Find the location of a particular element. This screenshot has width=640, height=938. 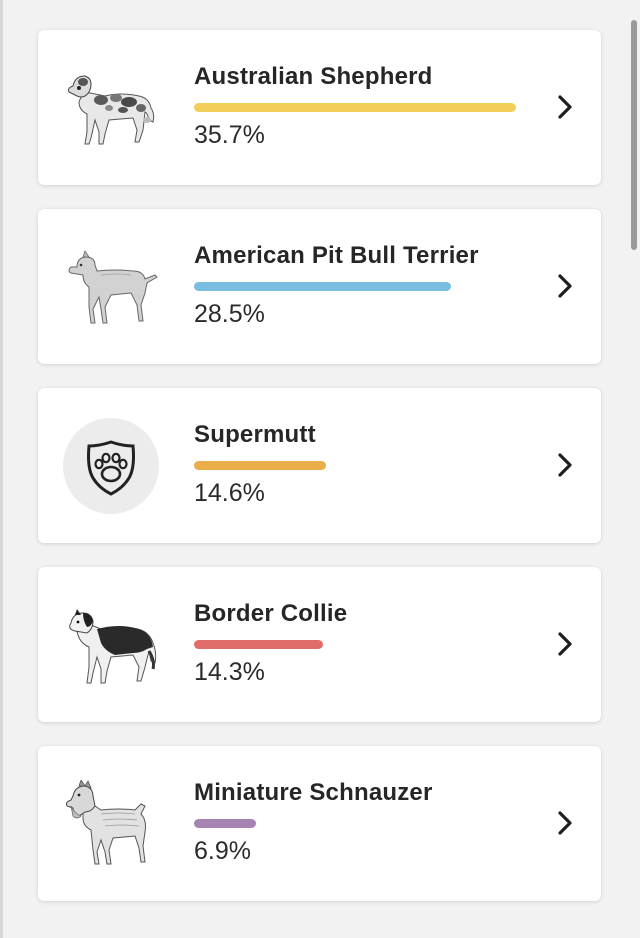

breed-percentage: 6.9% is located at coordinates (222, 851).